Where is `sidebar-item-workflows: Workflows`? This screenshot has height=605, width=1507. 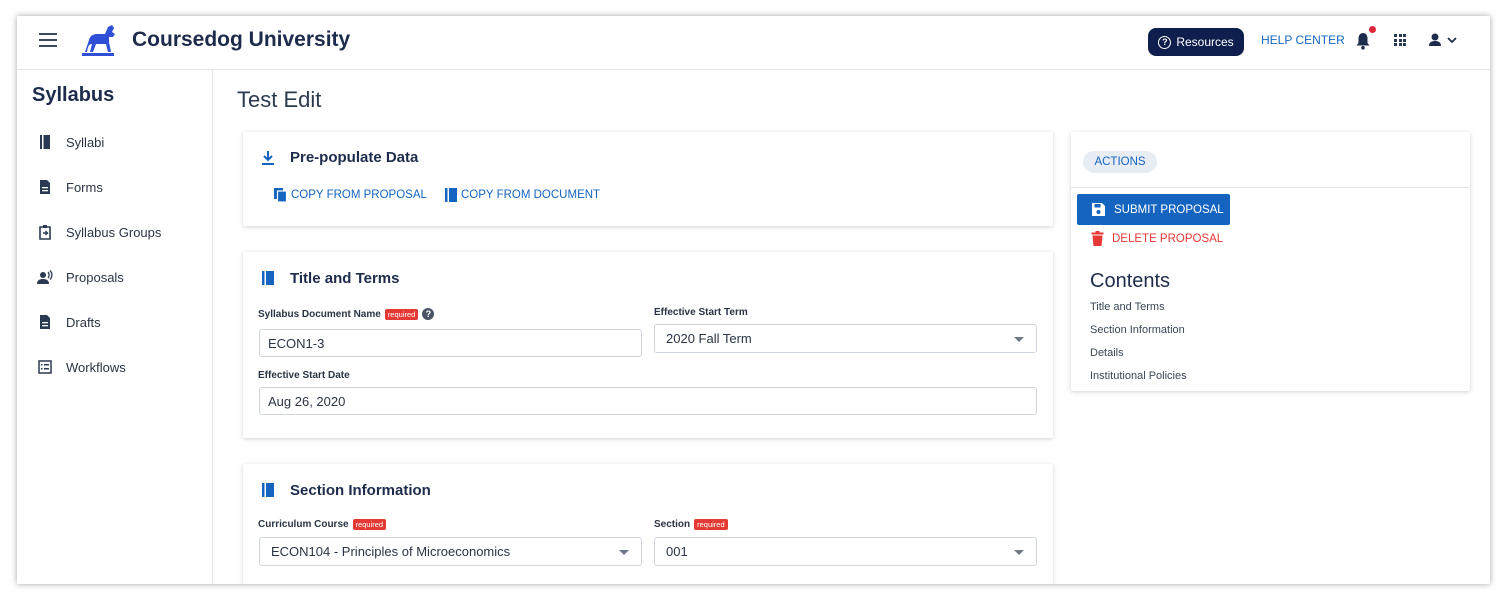 sidebar-item-workflows: Workflows is located at coordinates (122, 367).